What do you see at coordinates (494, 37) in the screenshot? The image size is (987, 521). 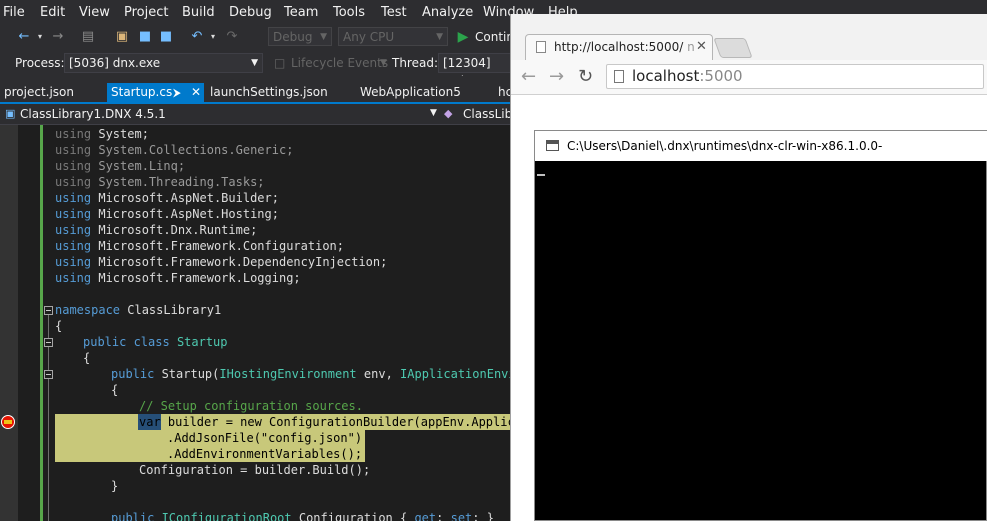 I see `continue-button: Contin` at bounding box center [494, 37].